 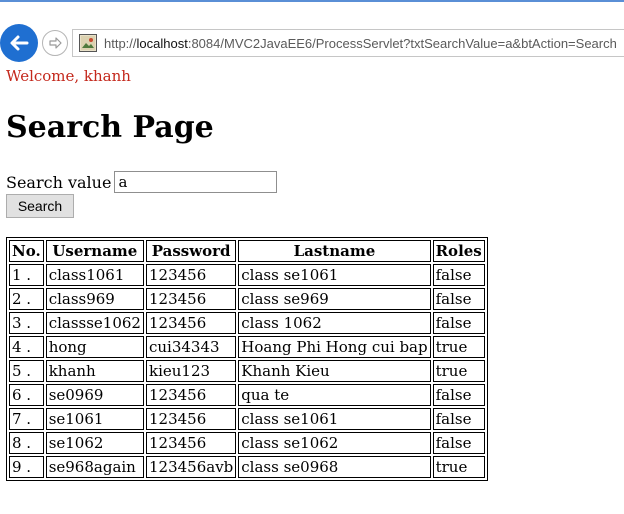 What do you see at coordinates (334, 467) in the screenshot?
I see `cell-lastname: class se0968` at bounding box center [334, 467].